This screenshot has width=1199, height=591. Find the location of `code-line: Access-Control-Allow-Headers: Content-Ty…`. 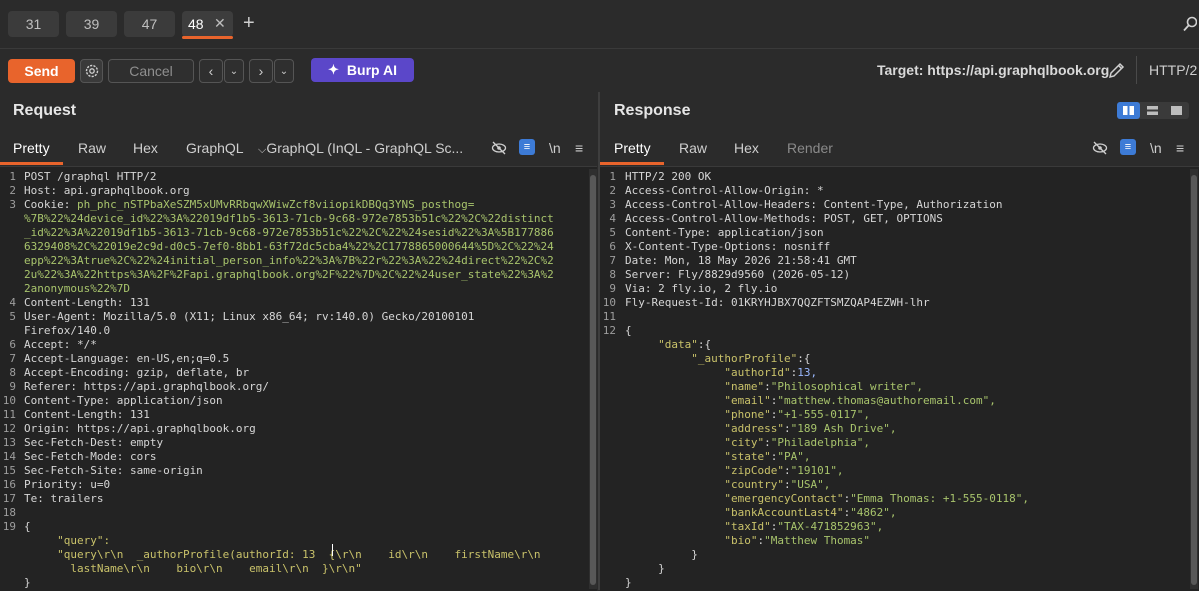

code-line: Access-Control-Allow-Headers: Content-Ty… is located at coordinates (814, 204).